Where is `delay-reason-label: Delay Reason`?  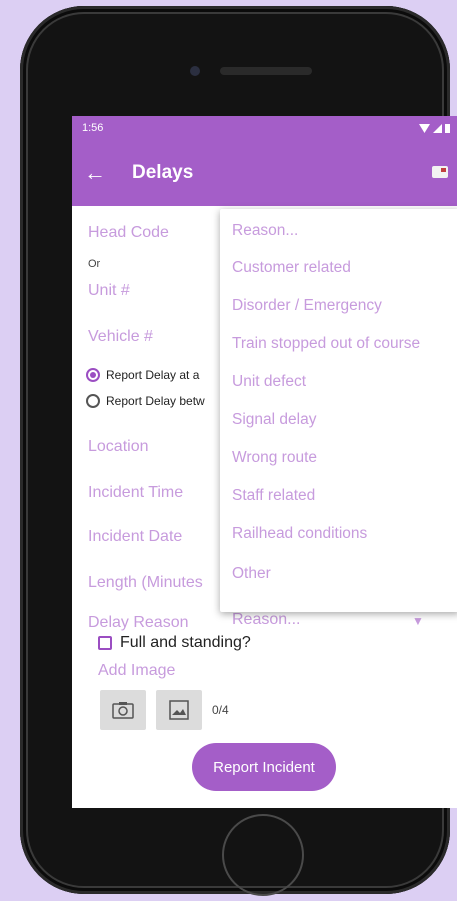 delay-reason-label: Delay Reason is located at coordinates (138, 622).